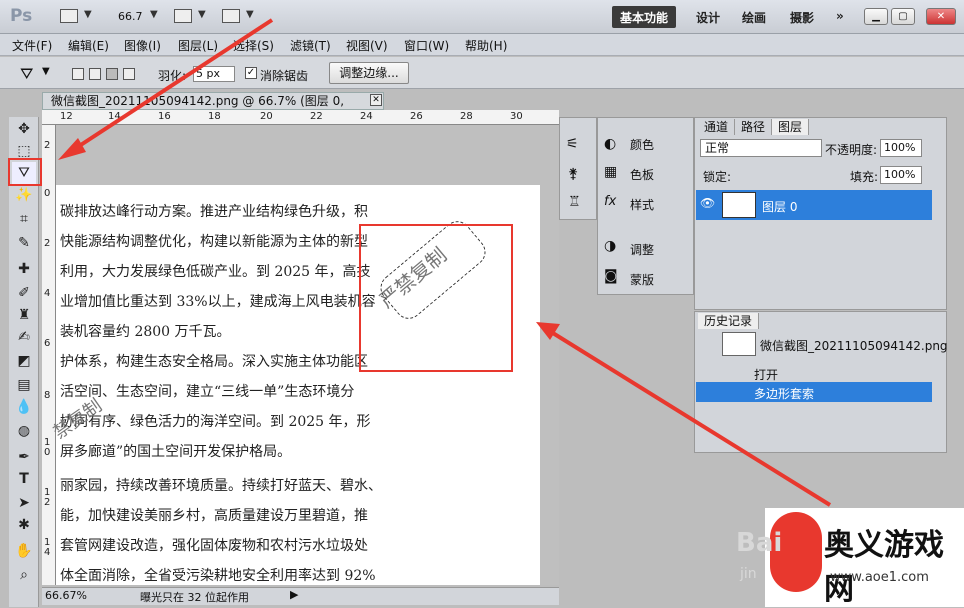 The width and height of the screenshot is (964, 608). What do you see at coordinates (759, 543) in the screenshot?
I see `baidu-watermark: Bai` at bounding box center [759, 543].